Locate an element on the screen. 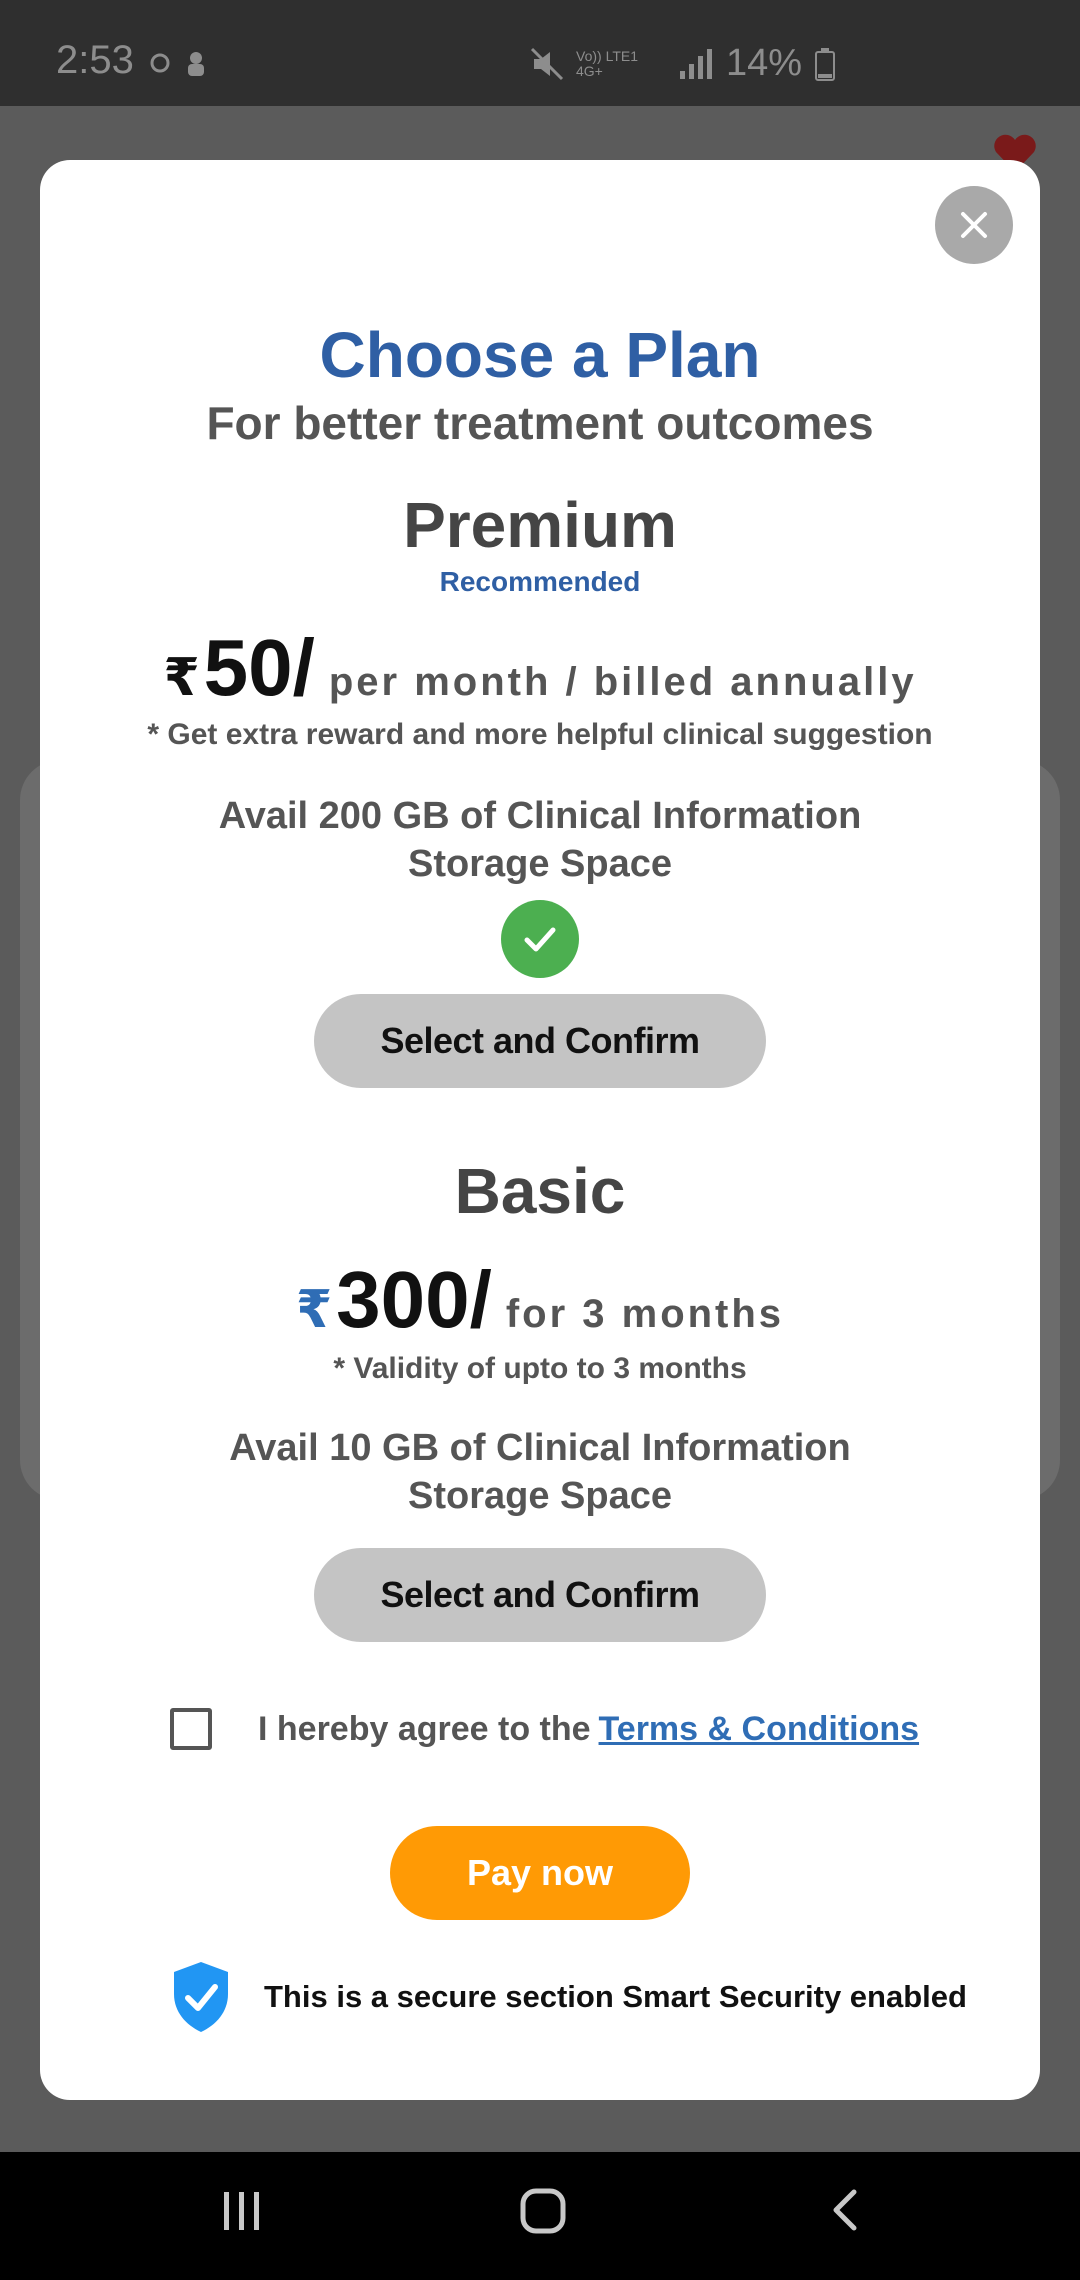 This screenshot has height=2280, width=1080. basic-select-button: Select and Confirm is located at coordinates (540, 1595).